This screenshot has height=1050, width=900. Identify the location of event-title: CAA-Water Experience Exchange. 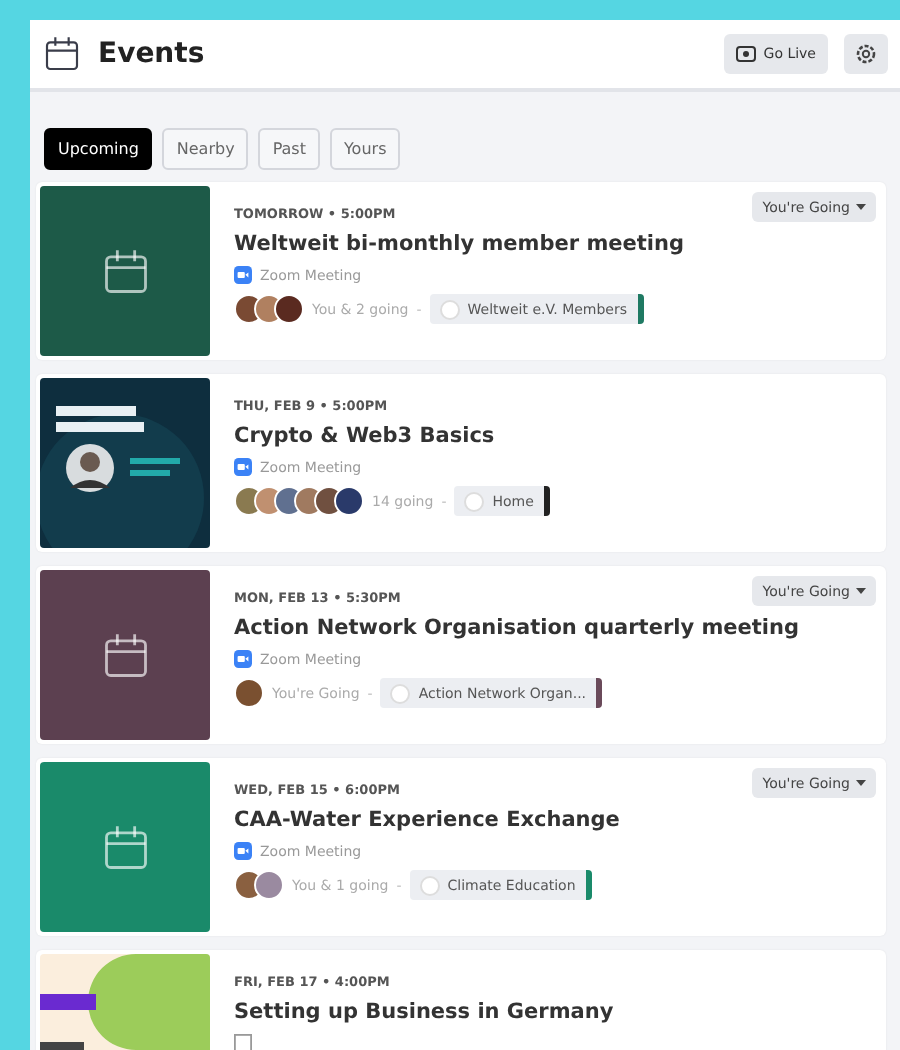
(427, 820).